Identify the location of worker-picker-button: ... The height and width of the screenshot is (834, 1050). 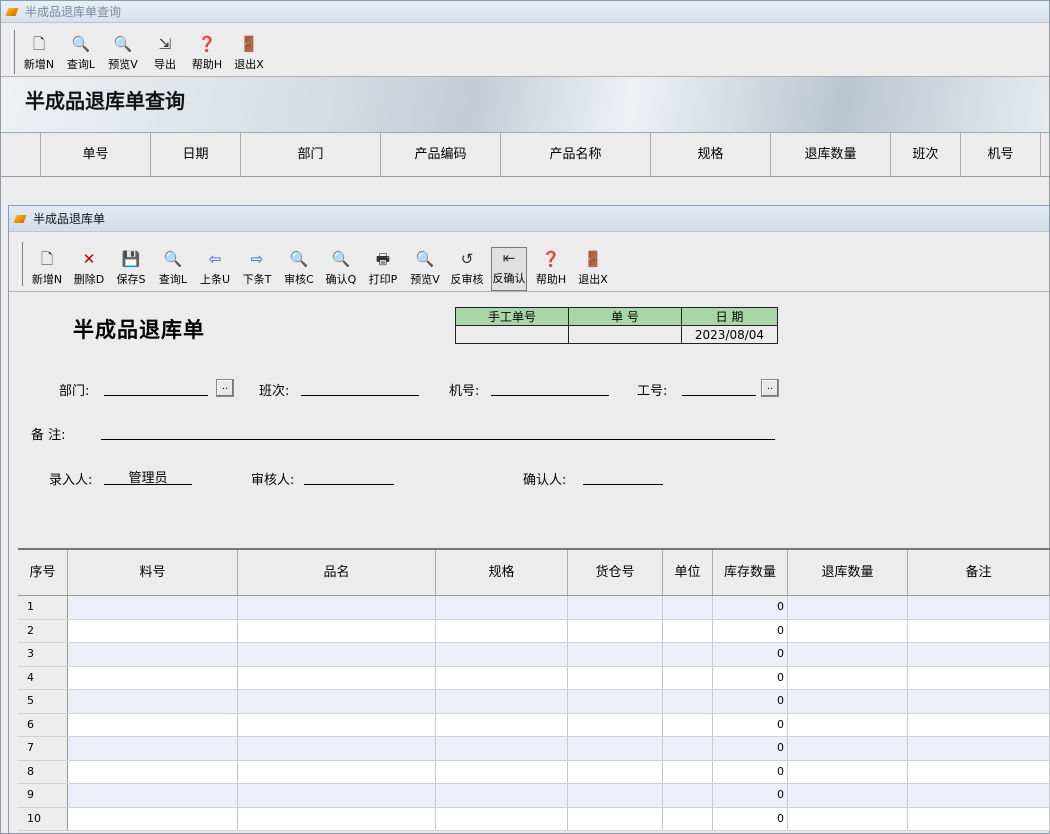
(770, 388).